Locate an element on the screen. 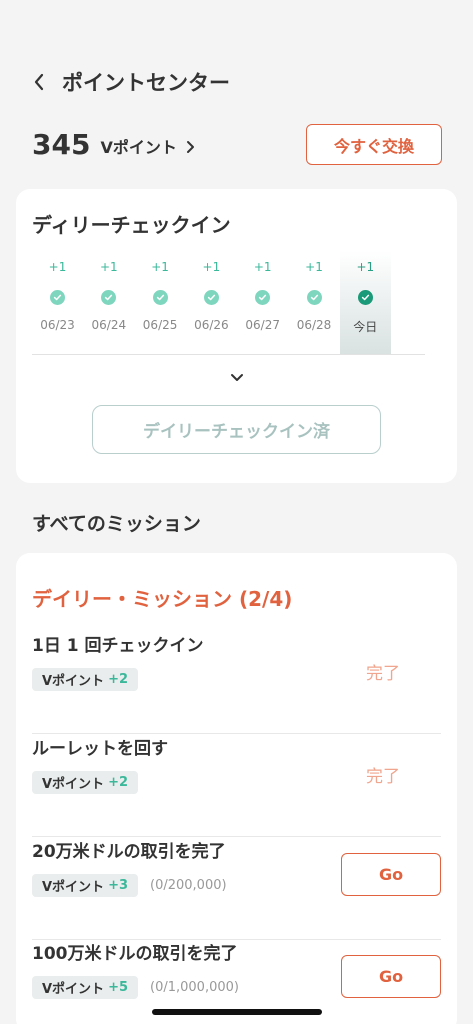  checkin-day: +1 06/27 is located at coordinates (262, 303).